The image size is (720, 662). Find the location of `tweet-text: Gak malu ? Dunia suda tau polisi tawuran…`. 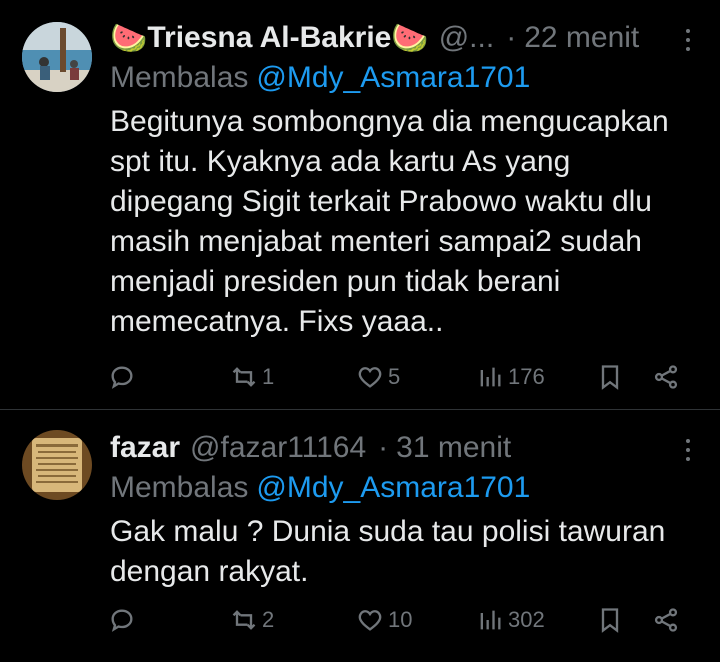

tweet-text: Gak malu ? Dunia suda tau polisi tawuran… is located at coordinates (388, 551).